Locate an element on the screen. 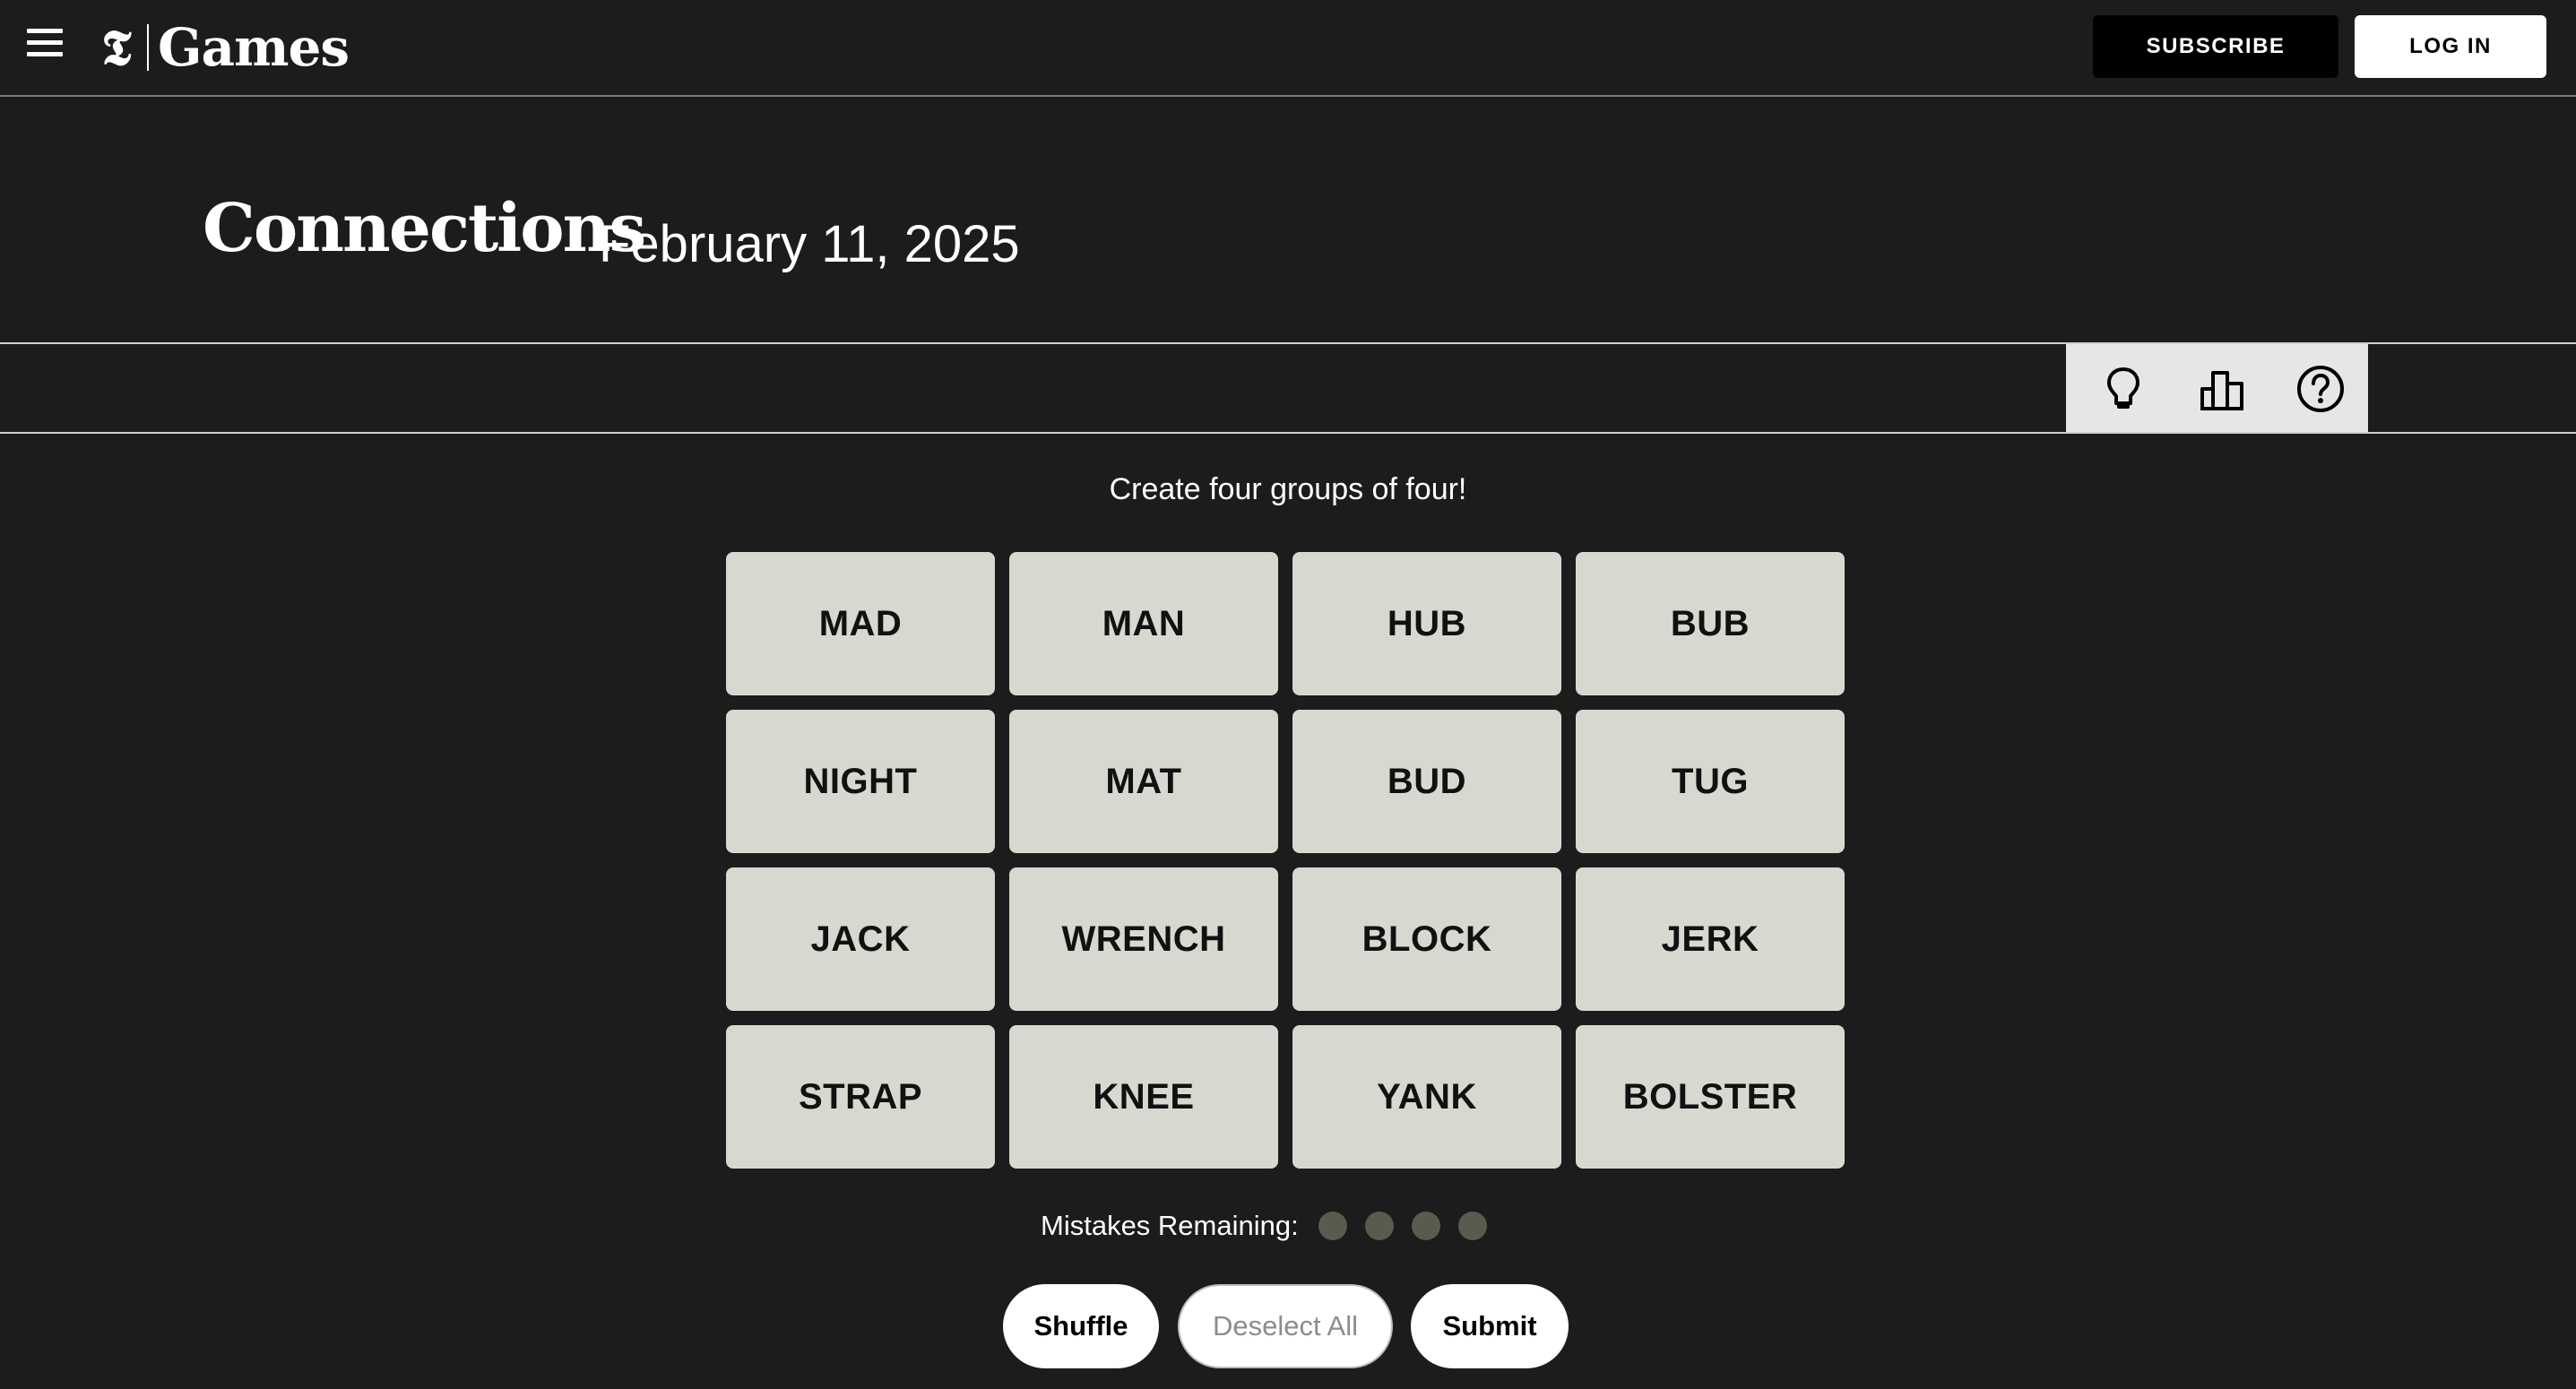  word-tile: BOLSTER is located at coordinates (1710, 1097).